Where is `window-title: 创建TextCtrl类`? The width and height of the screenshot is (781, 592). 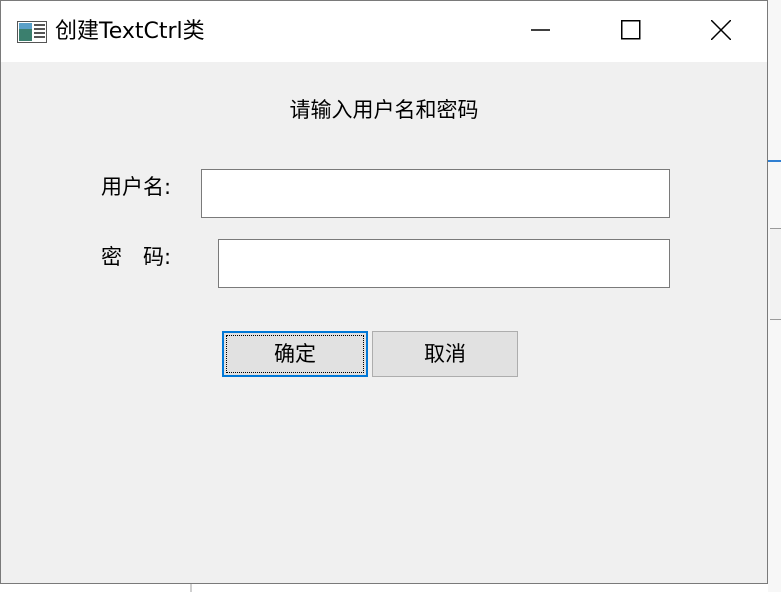
window-title: 创建TextCtrl类 is located at coordinates (130, 31).